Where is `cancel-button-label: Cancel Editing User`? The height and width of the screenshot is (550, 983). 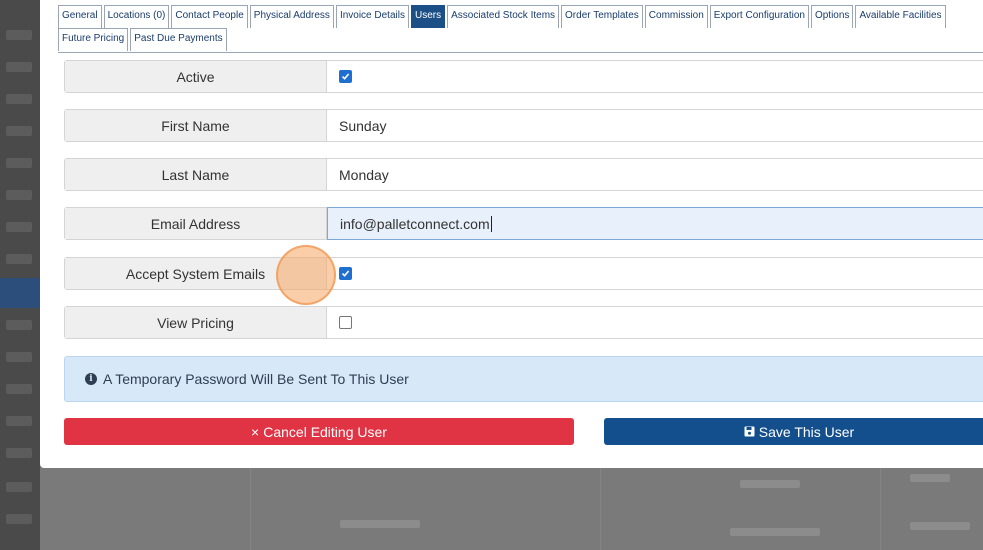 cancel-button-label: Cancel Editing User is located at coordinates (325, 431).